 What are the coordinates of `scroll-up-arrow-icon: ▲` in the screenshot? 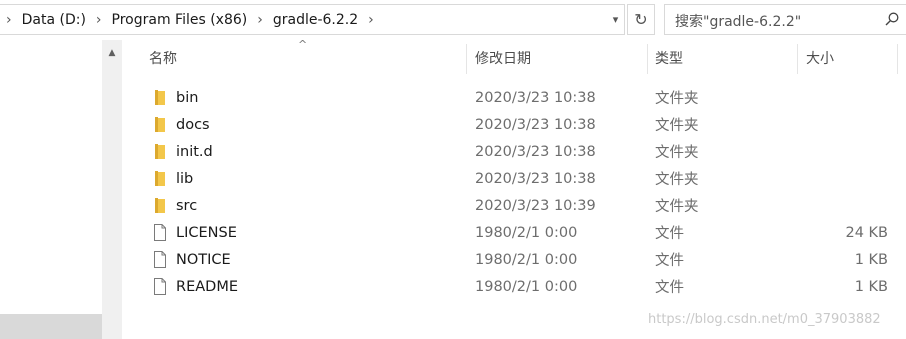 It's located at (112, 53).